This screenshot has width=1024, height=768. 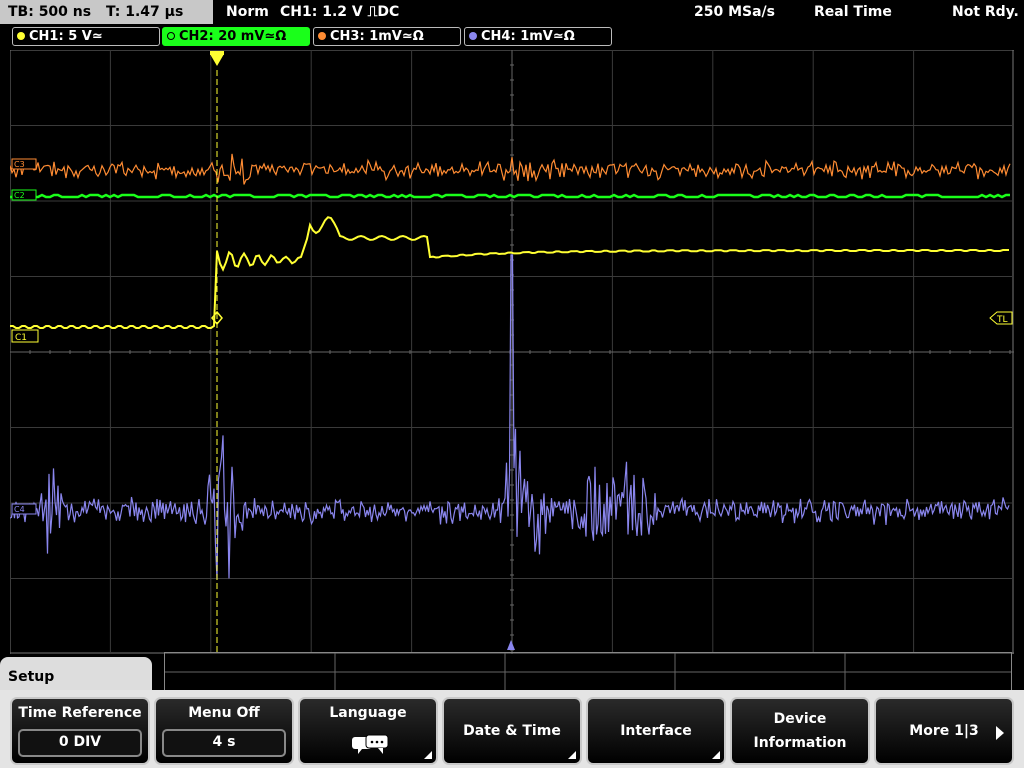 I want to click on ch4-marker: C4, so click(x=24, y=509).